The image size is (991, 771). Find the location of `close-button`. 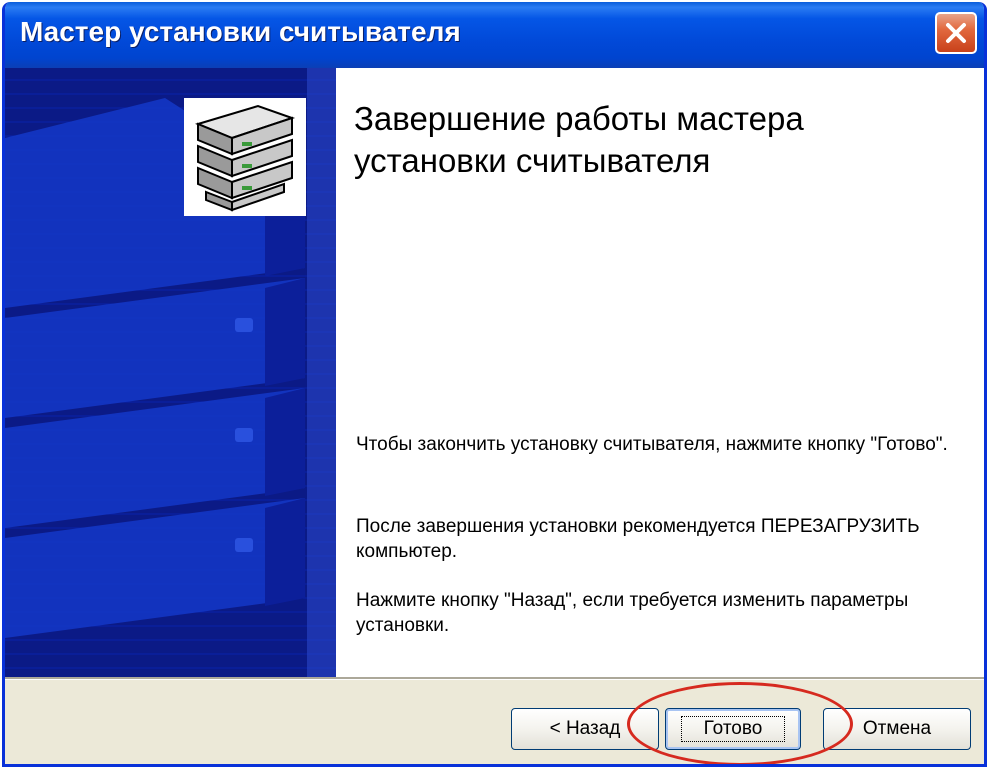

close-button is located at coordinates (956, 33).